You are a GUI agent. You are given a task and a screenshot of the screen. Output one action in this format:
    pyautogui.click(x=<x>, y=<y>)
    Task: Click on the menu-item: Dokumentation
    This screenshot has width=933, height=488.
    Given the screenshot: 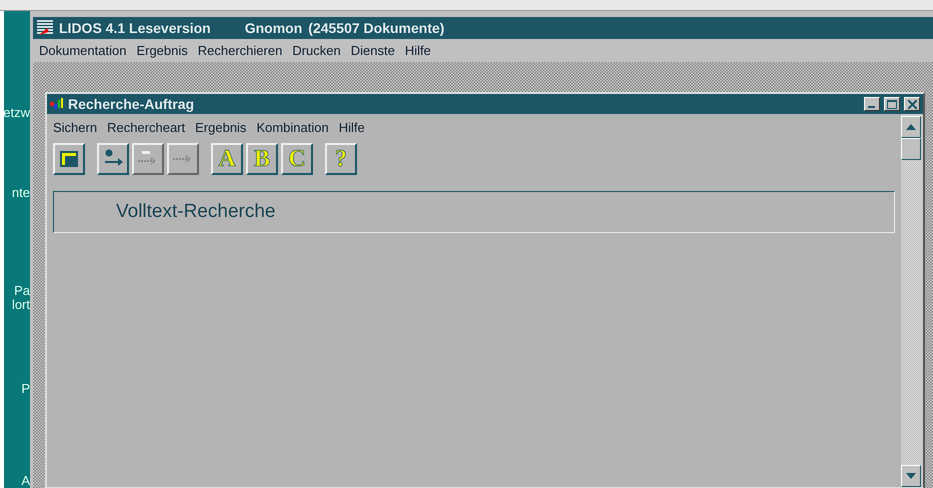 What is the action you would take?
    pyautogui.click(x=82, y=50)
    